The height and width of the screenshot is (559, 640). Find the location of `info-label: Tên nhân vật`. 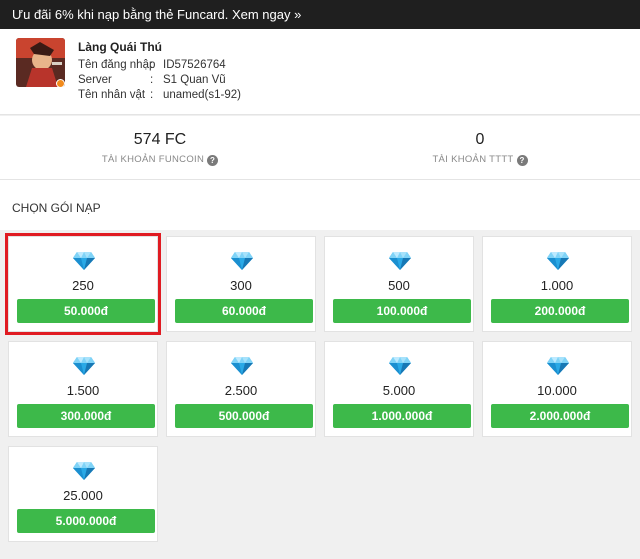

info-label: Tên nhân vật is located at coordinates (112, 95).